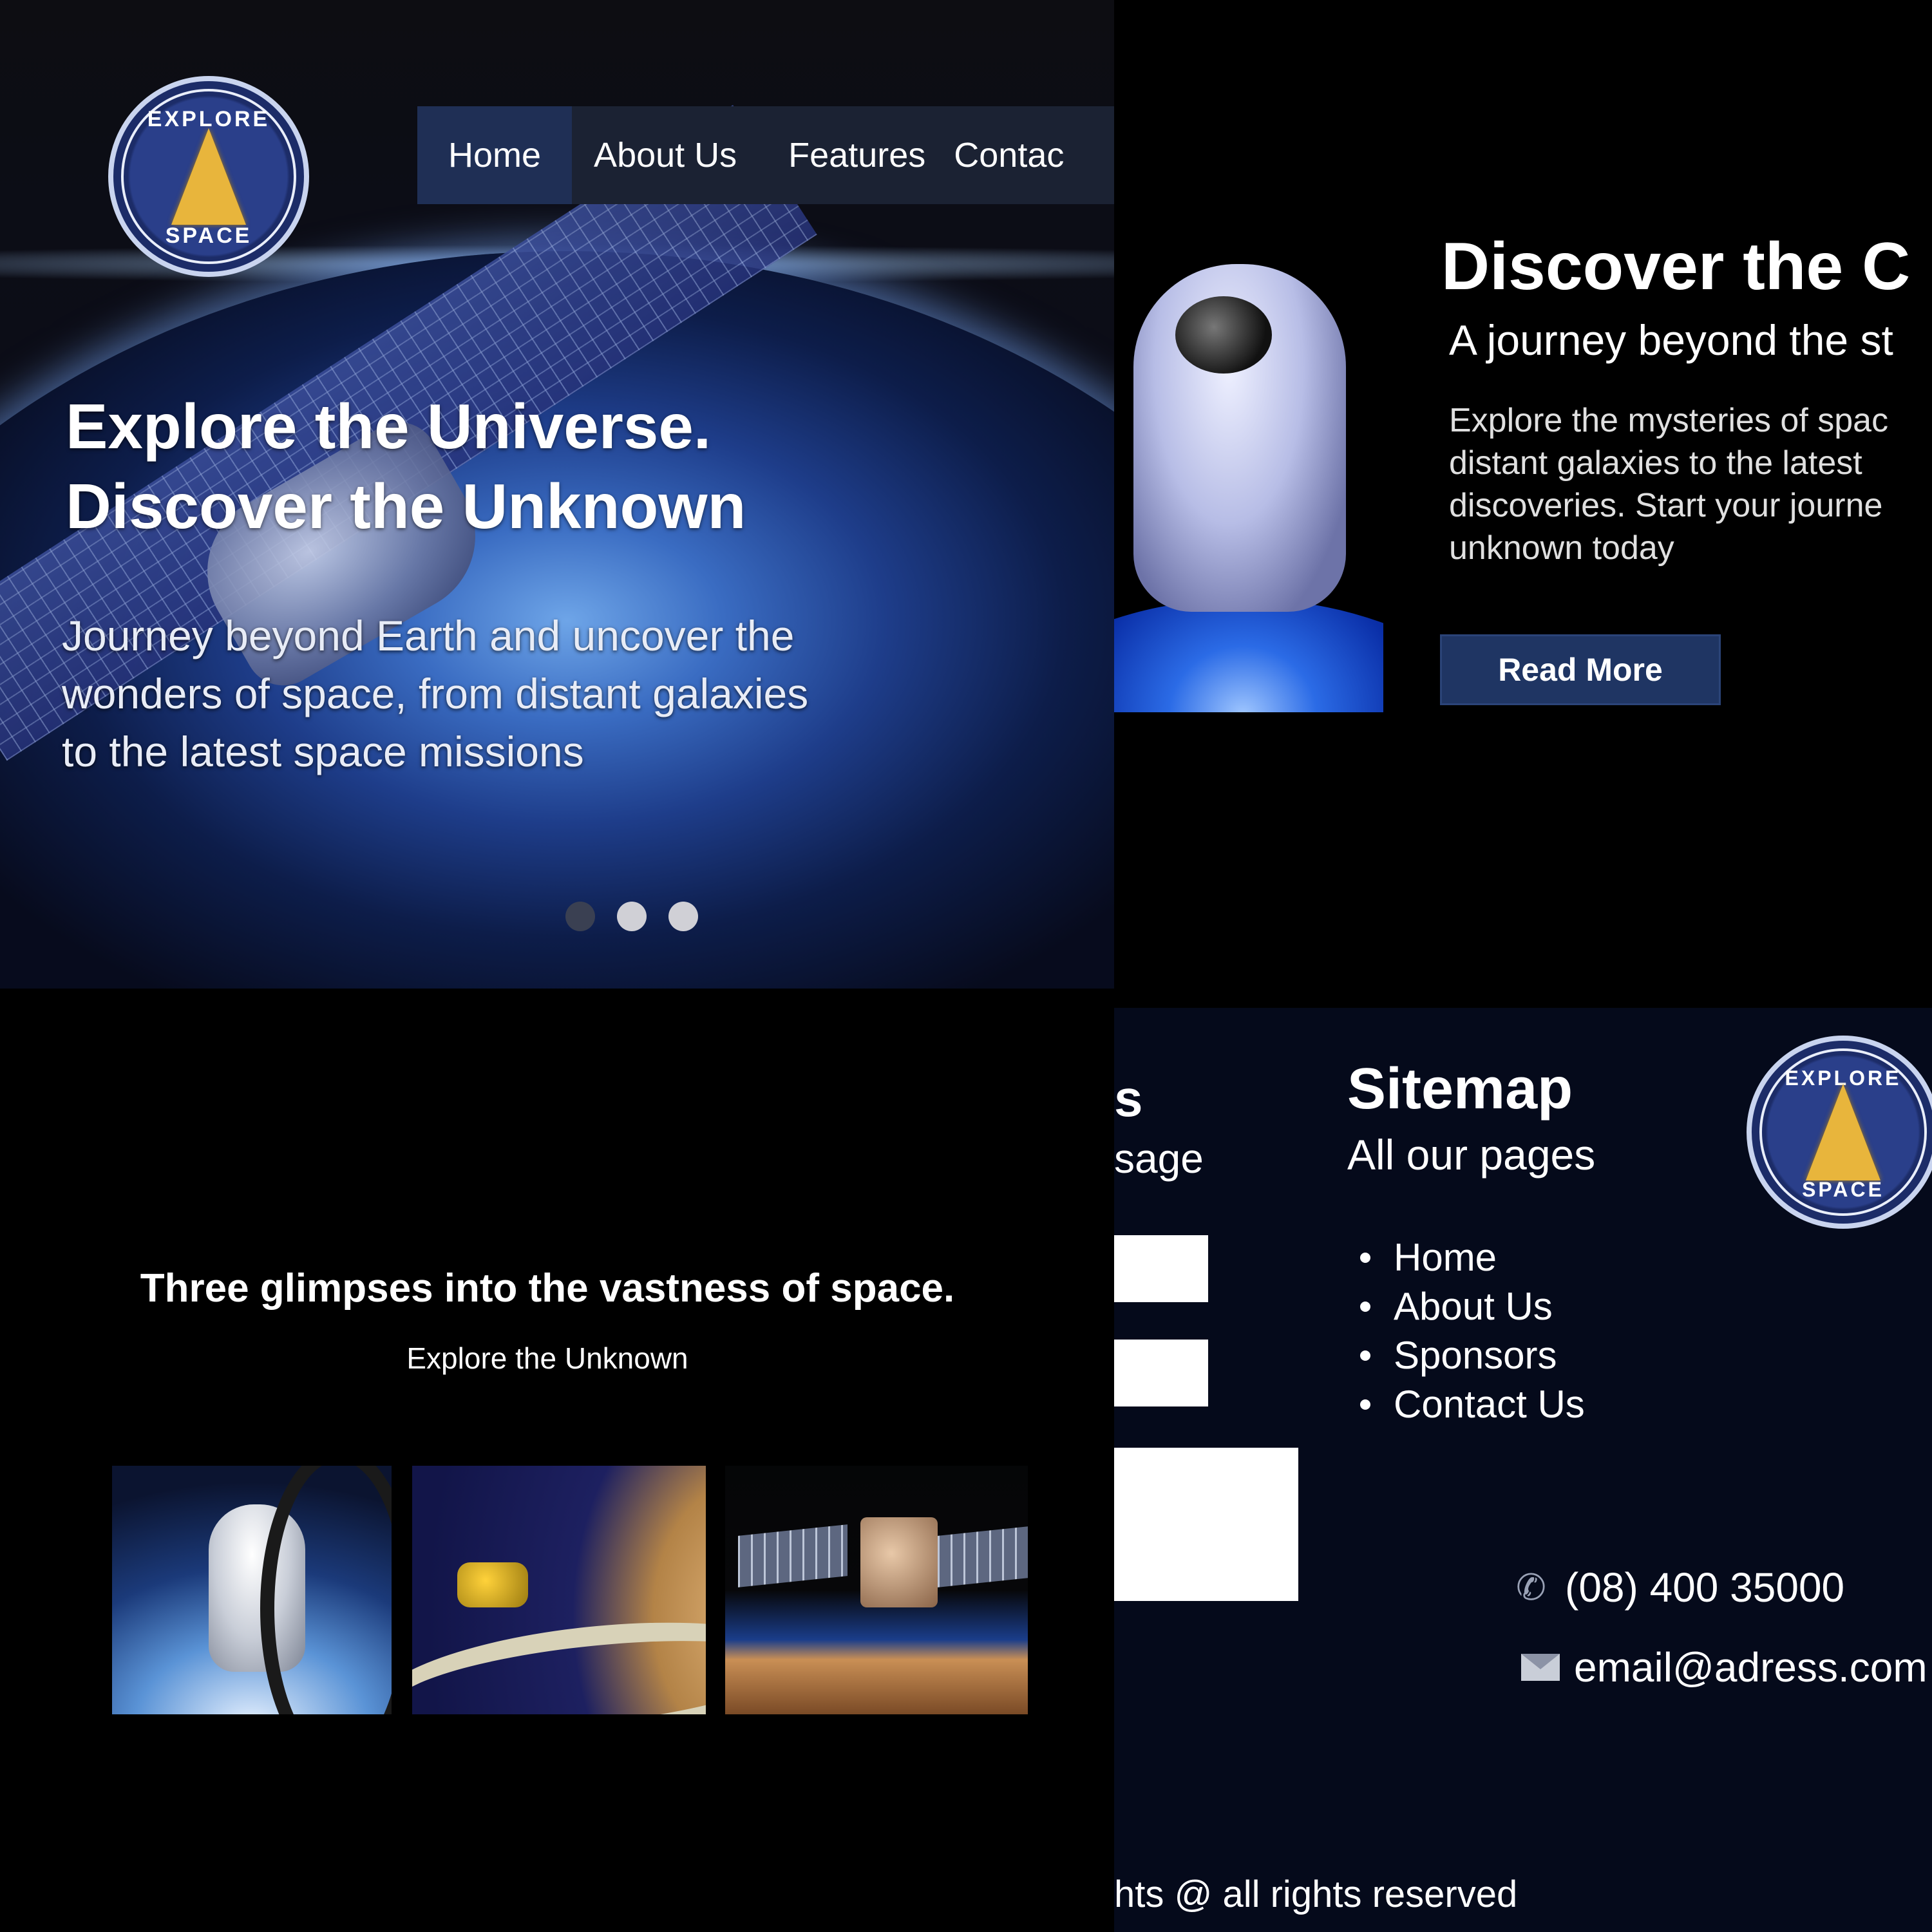 This screenshot has height=1932, width=1932. What do you see at coordinates (831, 155) in the screenshot?
I see `nav-item-features: Features` at bounding box center [831, 155].